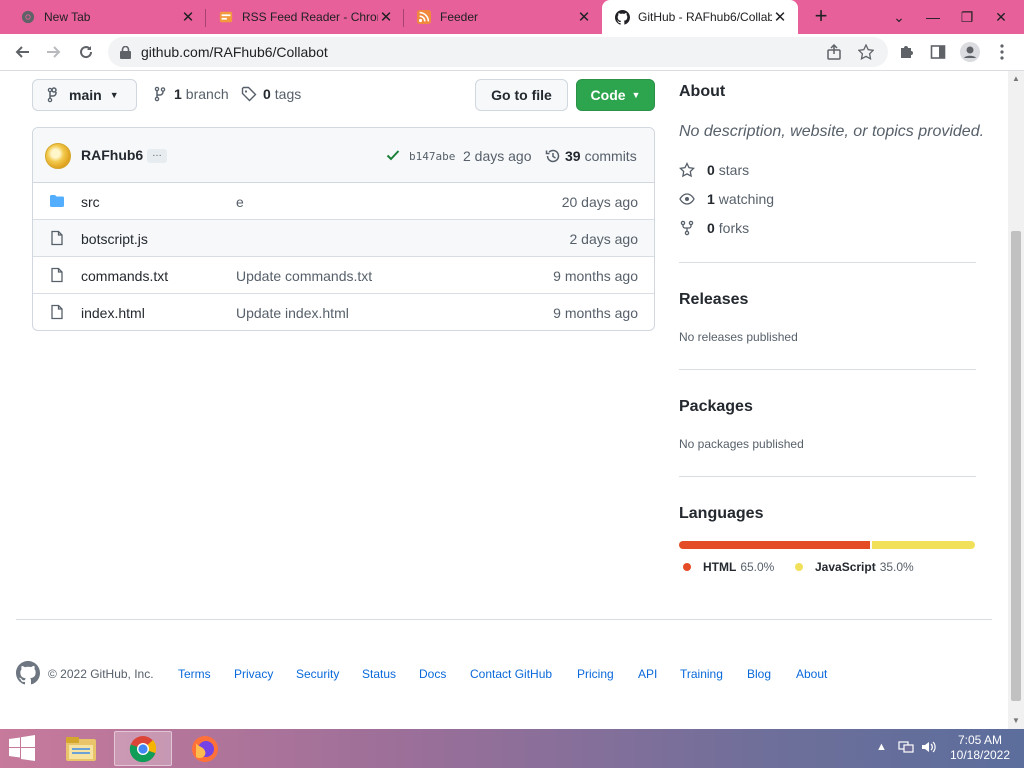  Describe the element at coordinates (103, 17) in the screenshot. I see `tab-new-tab: New Tab ✕` at that location.